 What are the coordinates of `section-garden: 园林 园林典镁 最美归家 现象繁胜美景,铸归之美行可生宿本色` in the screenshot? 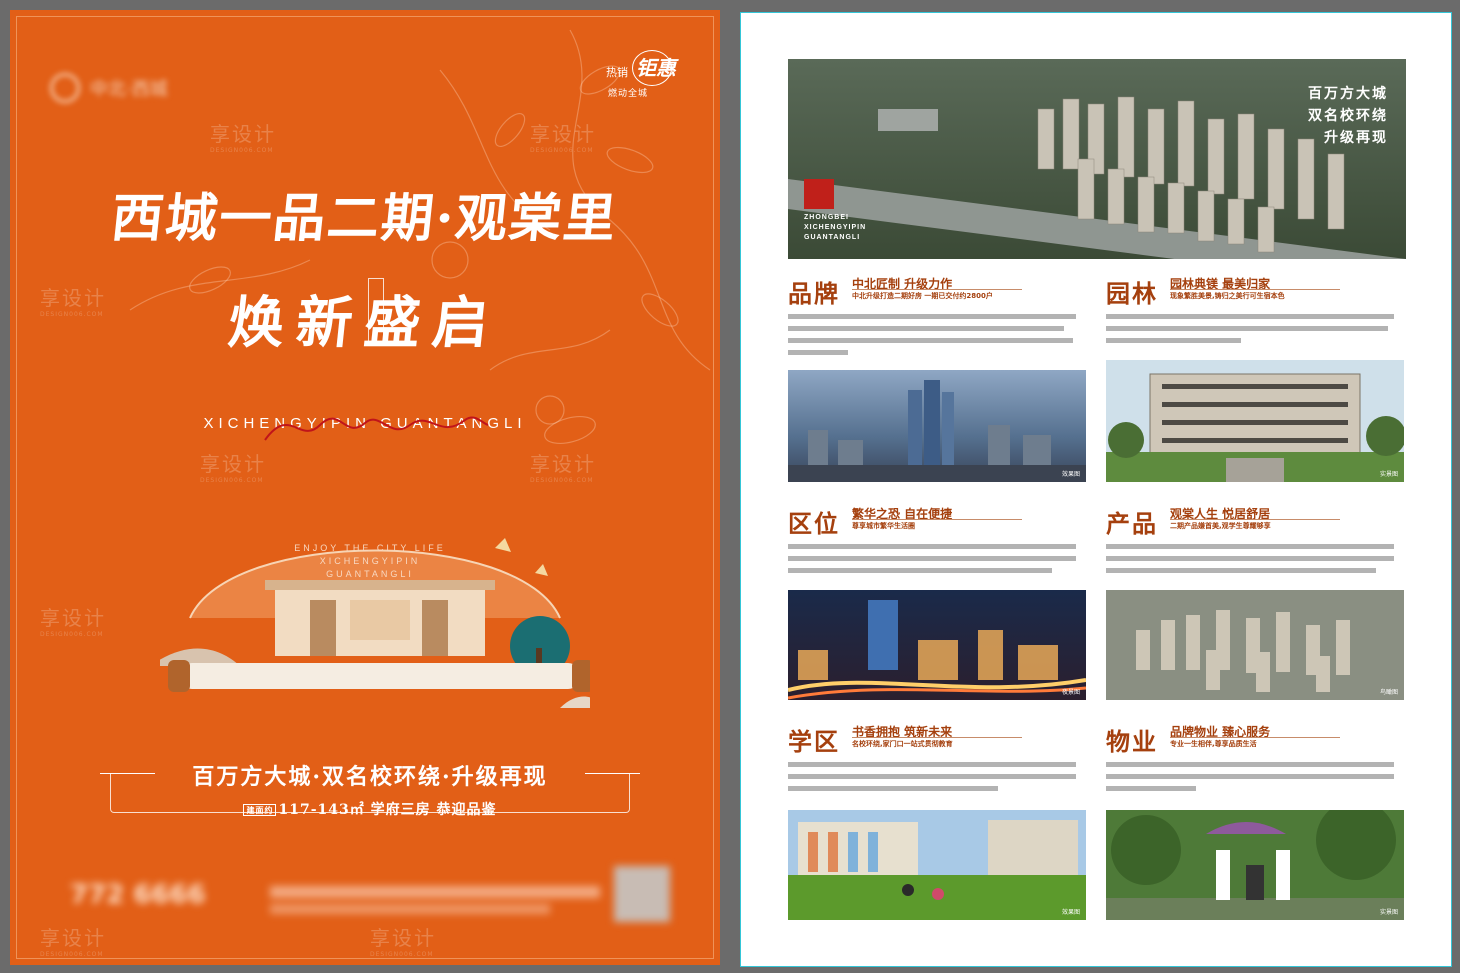 It's located at (1256, 314).